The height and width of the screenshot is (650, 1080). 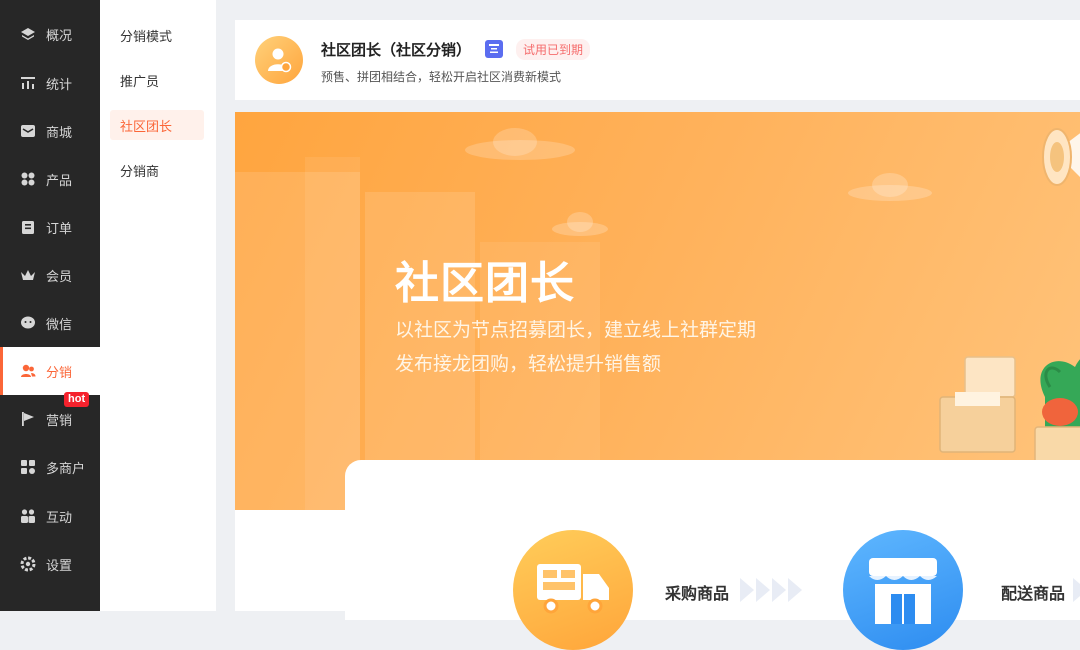 I want to click on banner-title: 社区团长, so click(x=485, y=283).